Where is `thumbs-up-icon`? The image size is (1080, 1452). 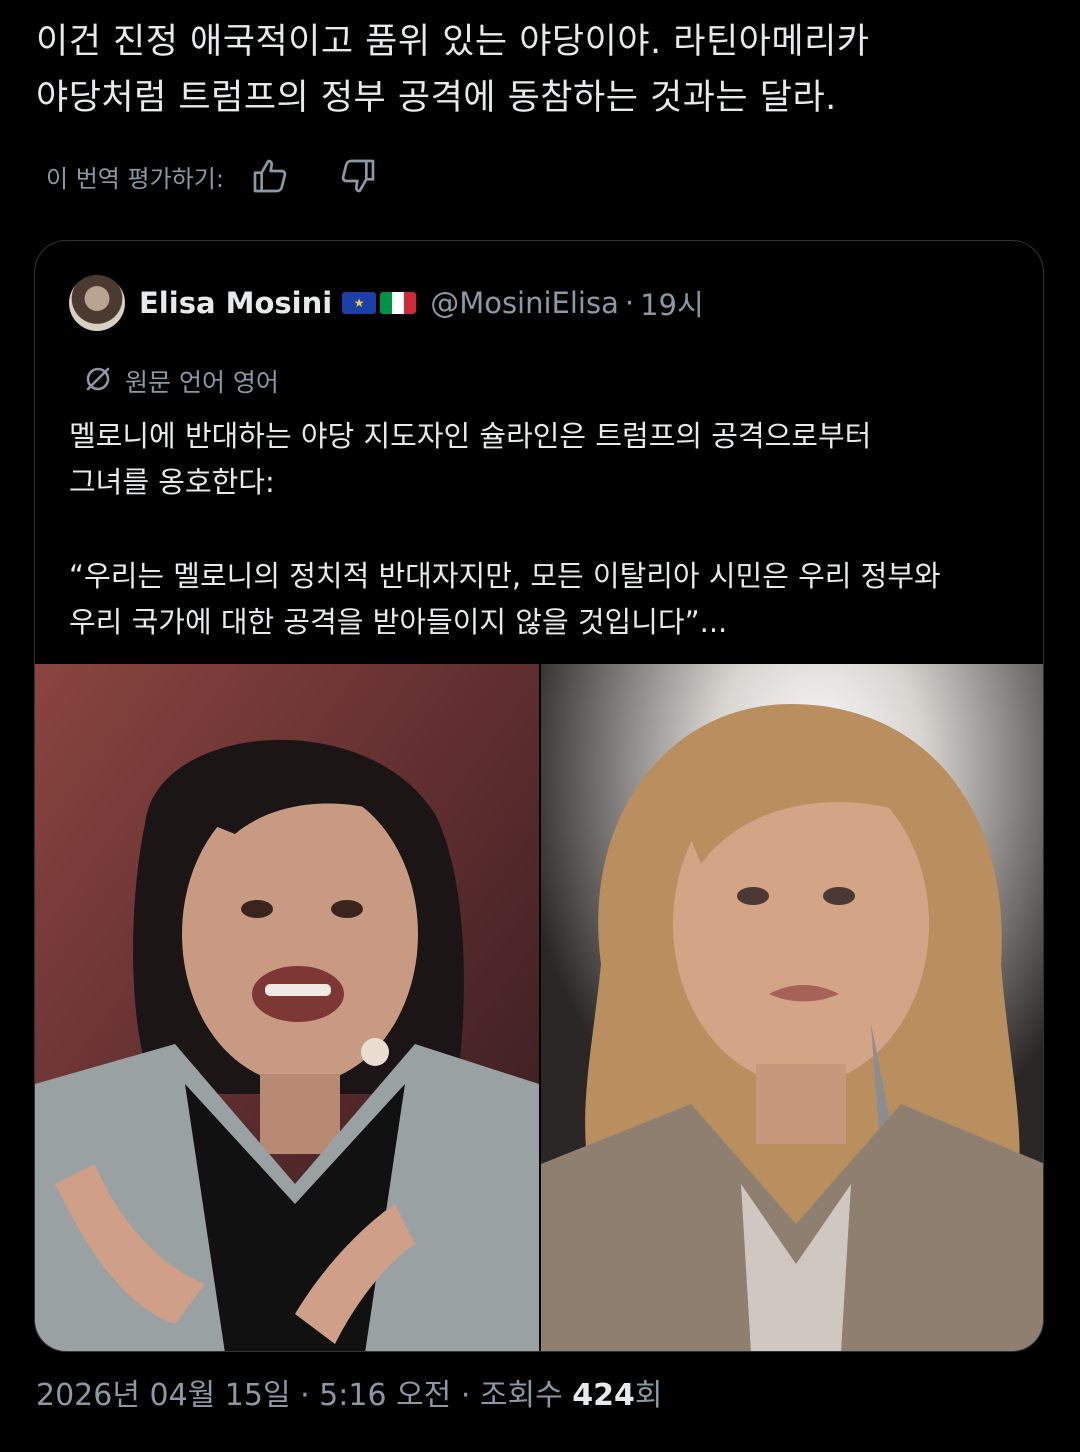
thumbs-up-icon is located at coordinates (270, 176).